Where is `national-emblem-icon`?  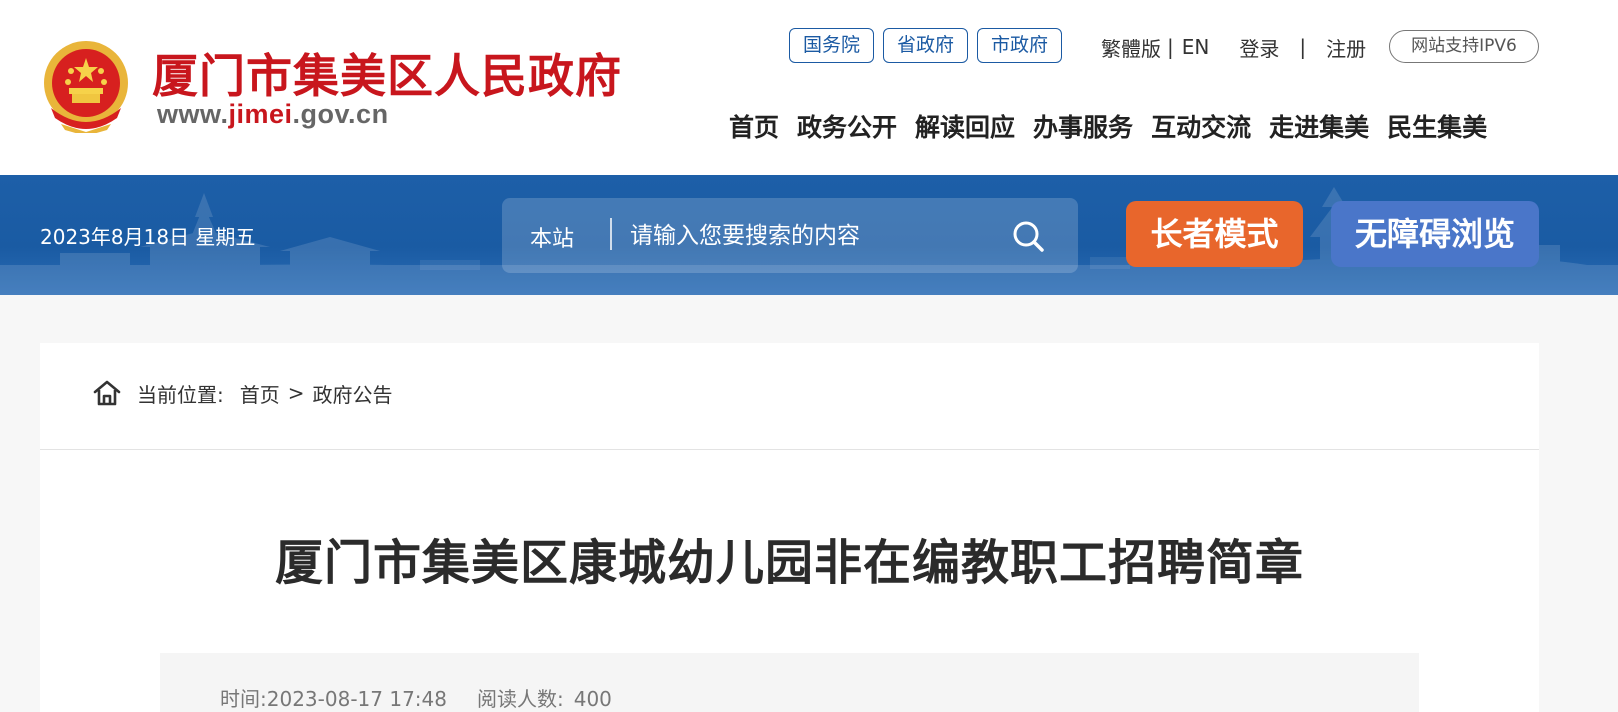
national-emblem-icon is located at coordinates (86, 85).